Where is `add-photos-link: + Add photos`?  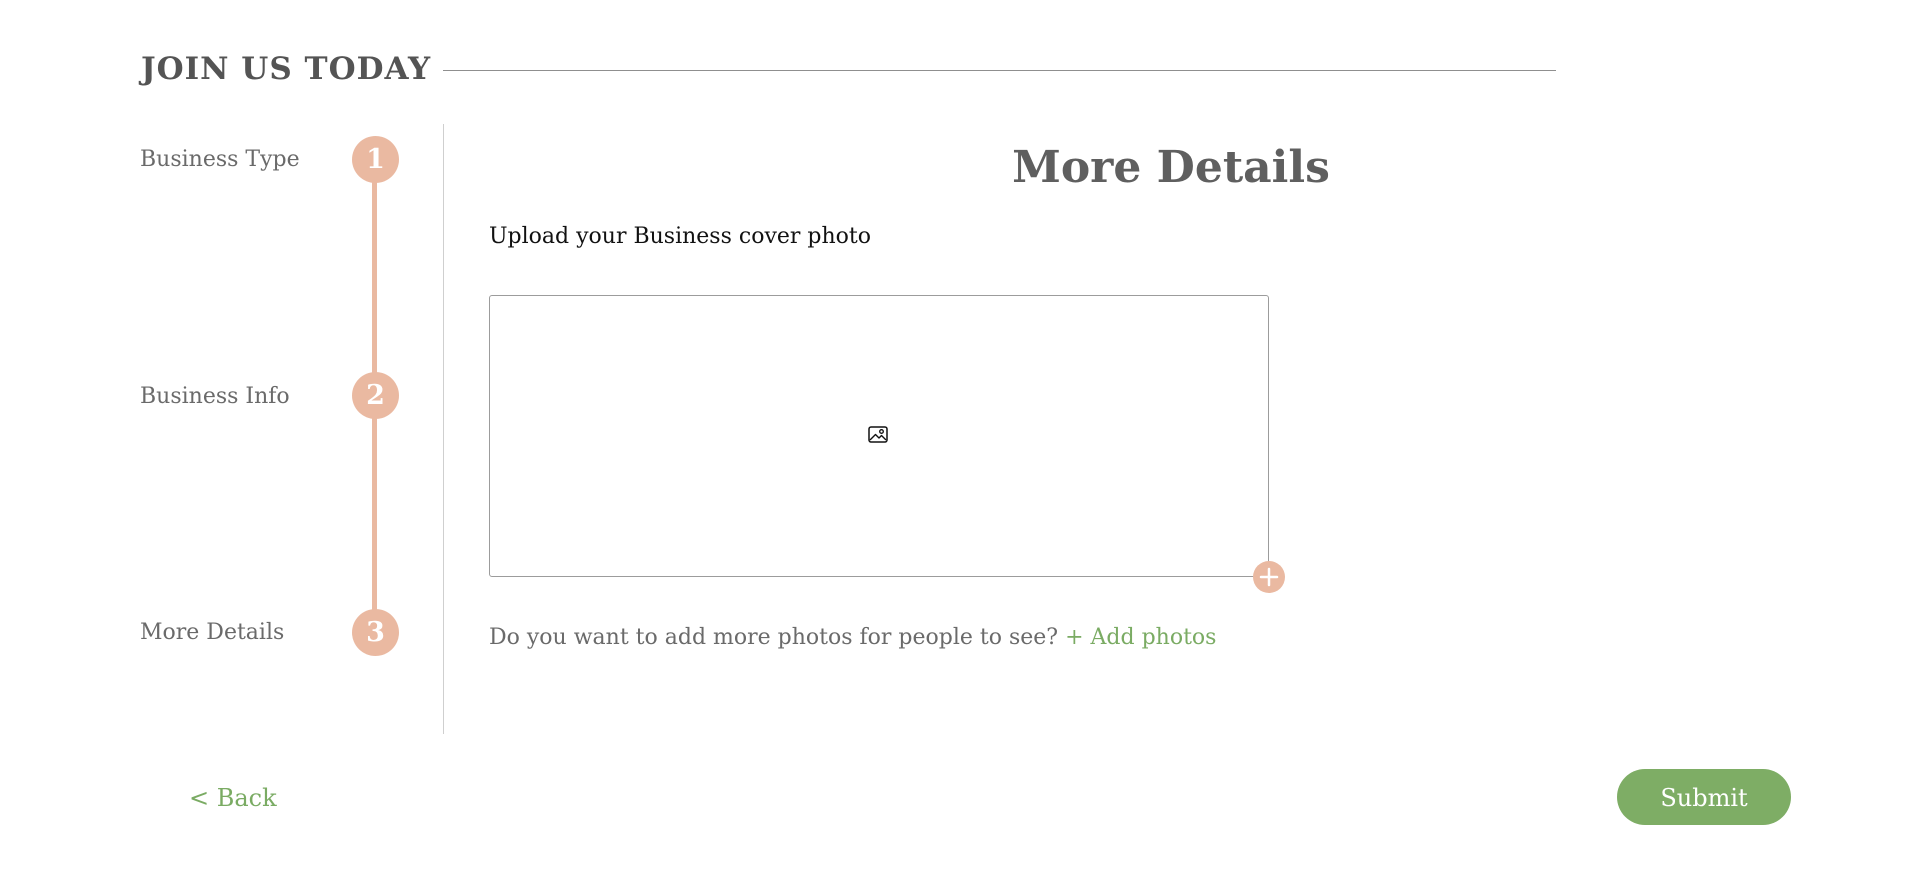
add-photos-link: + Add photos is located at coordinates (1140, 637).